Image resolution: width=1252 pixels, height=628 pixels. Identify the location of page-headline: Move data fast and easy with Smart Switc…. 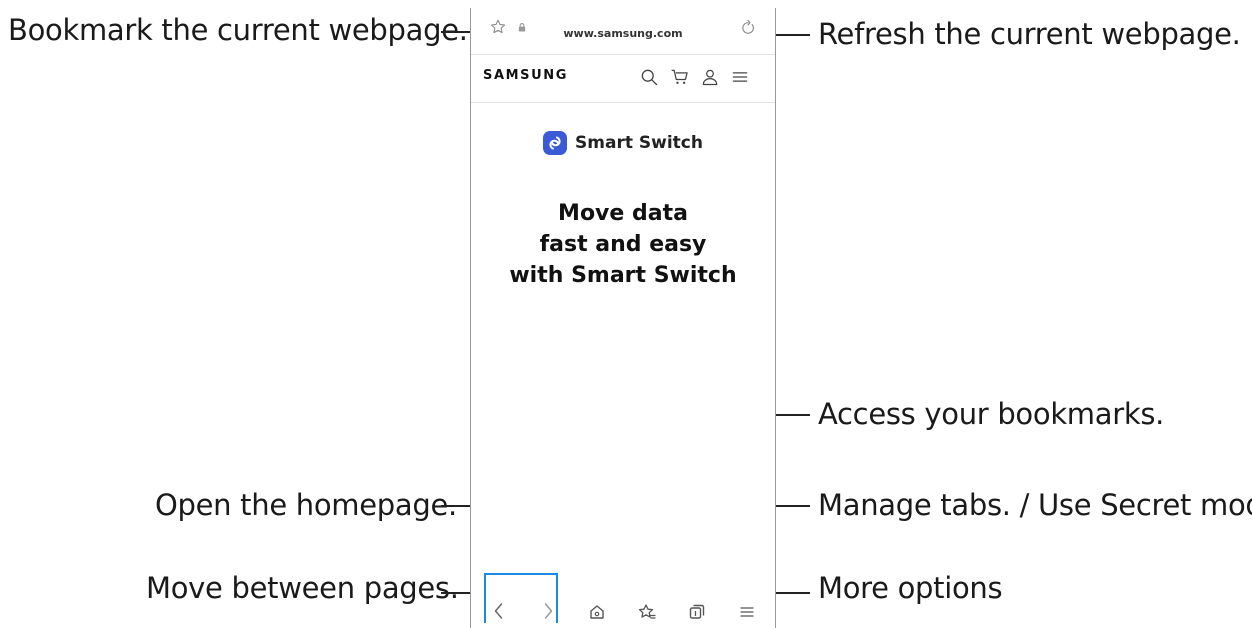
(623, 244).